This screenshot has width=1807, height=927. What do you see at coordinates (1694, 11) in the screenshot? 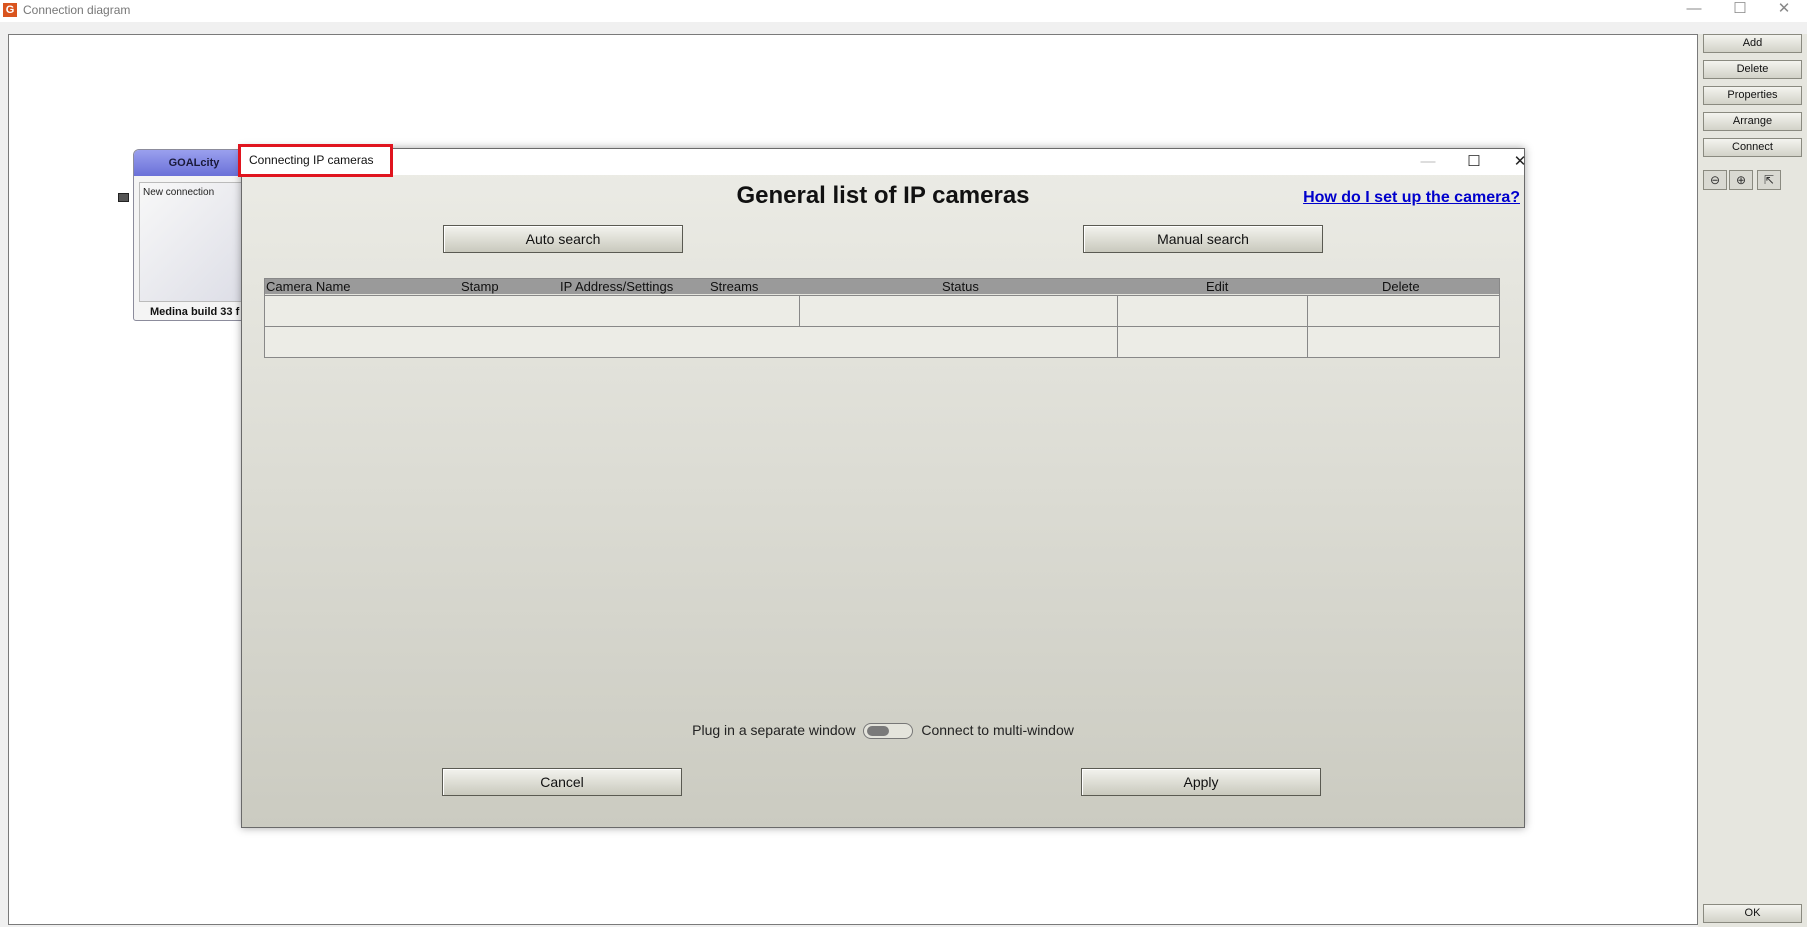
I see `window-minimize-button: —` at bounding box center [1694, 11].